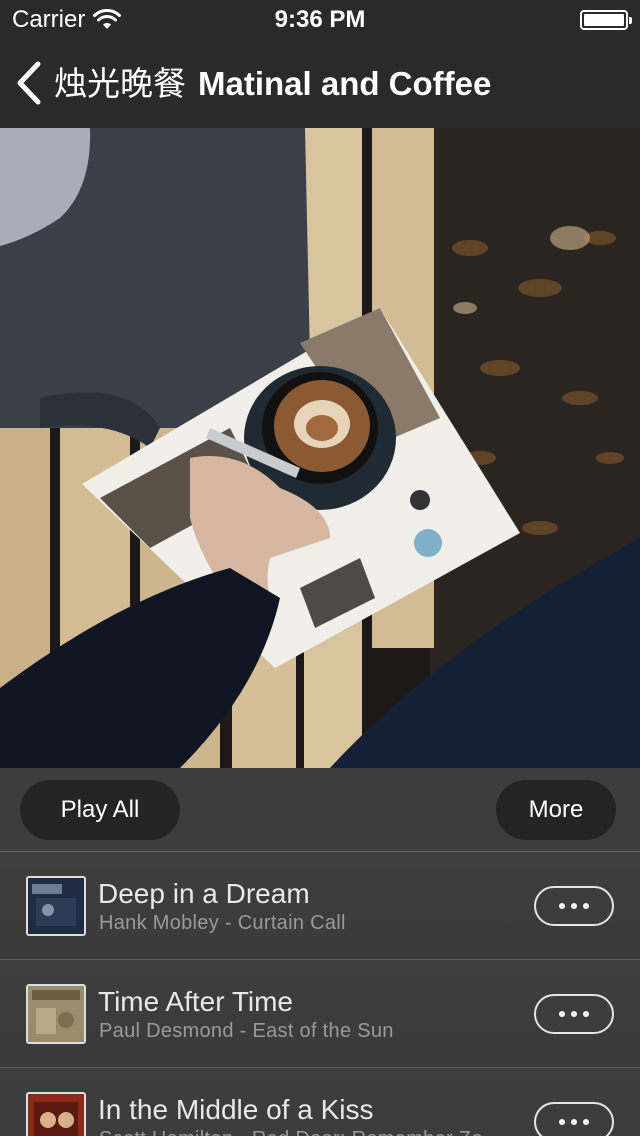  I want to click on status-bar: Carrier 9:36 PM, so click(320, 20).